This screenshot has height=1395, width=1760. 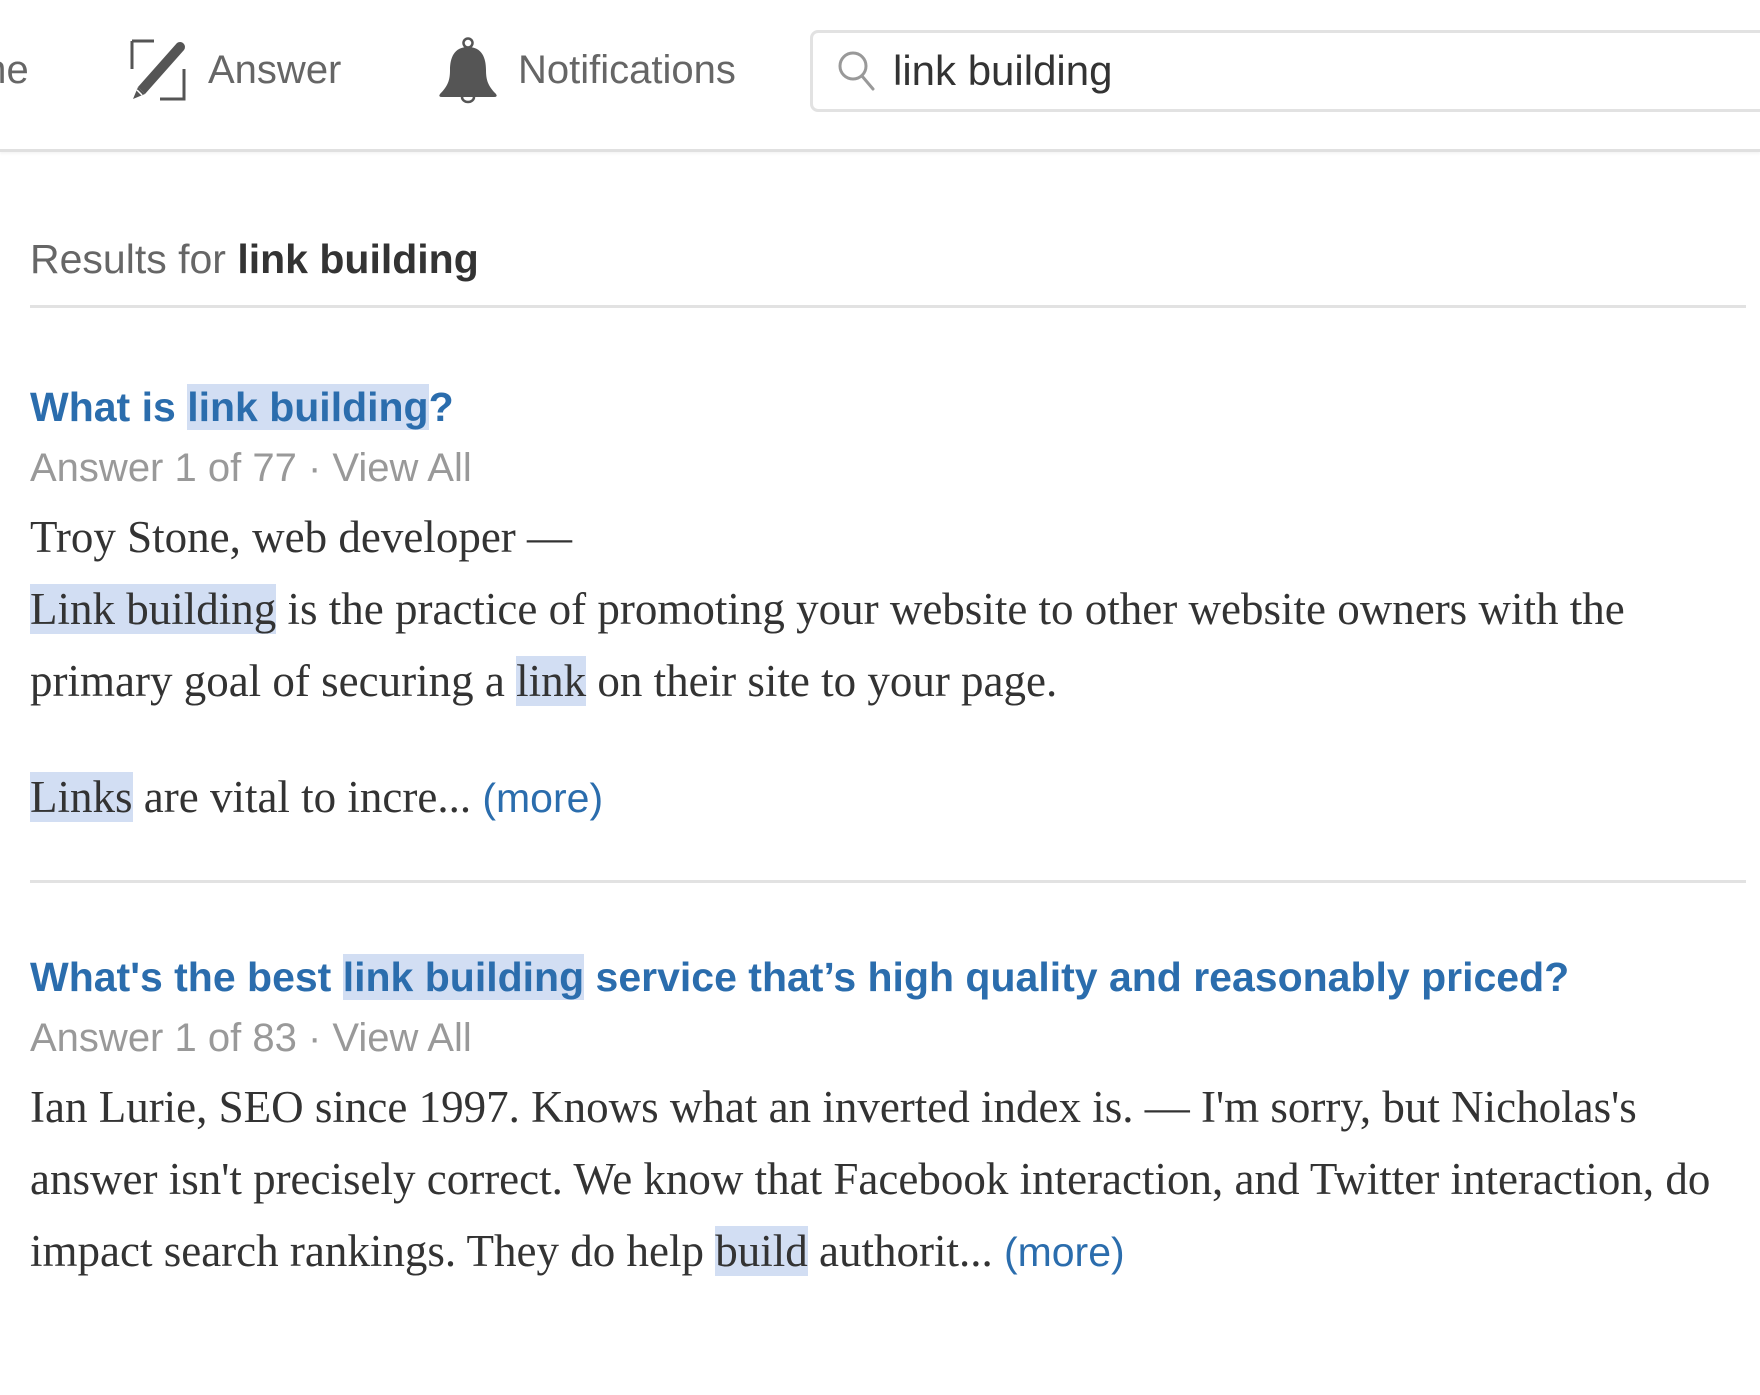 What do you see at coordinates (468, 70) in the screenshot?
I see `bell-icon` at bounding box center [468, 70].